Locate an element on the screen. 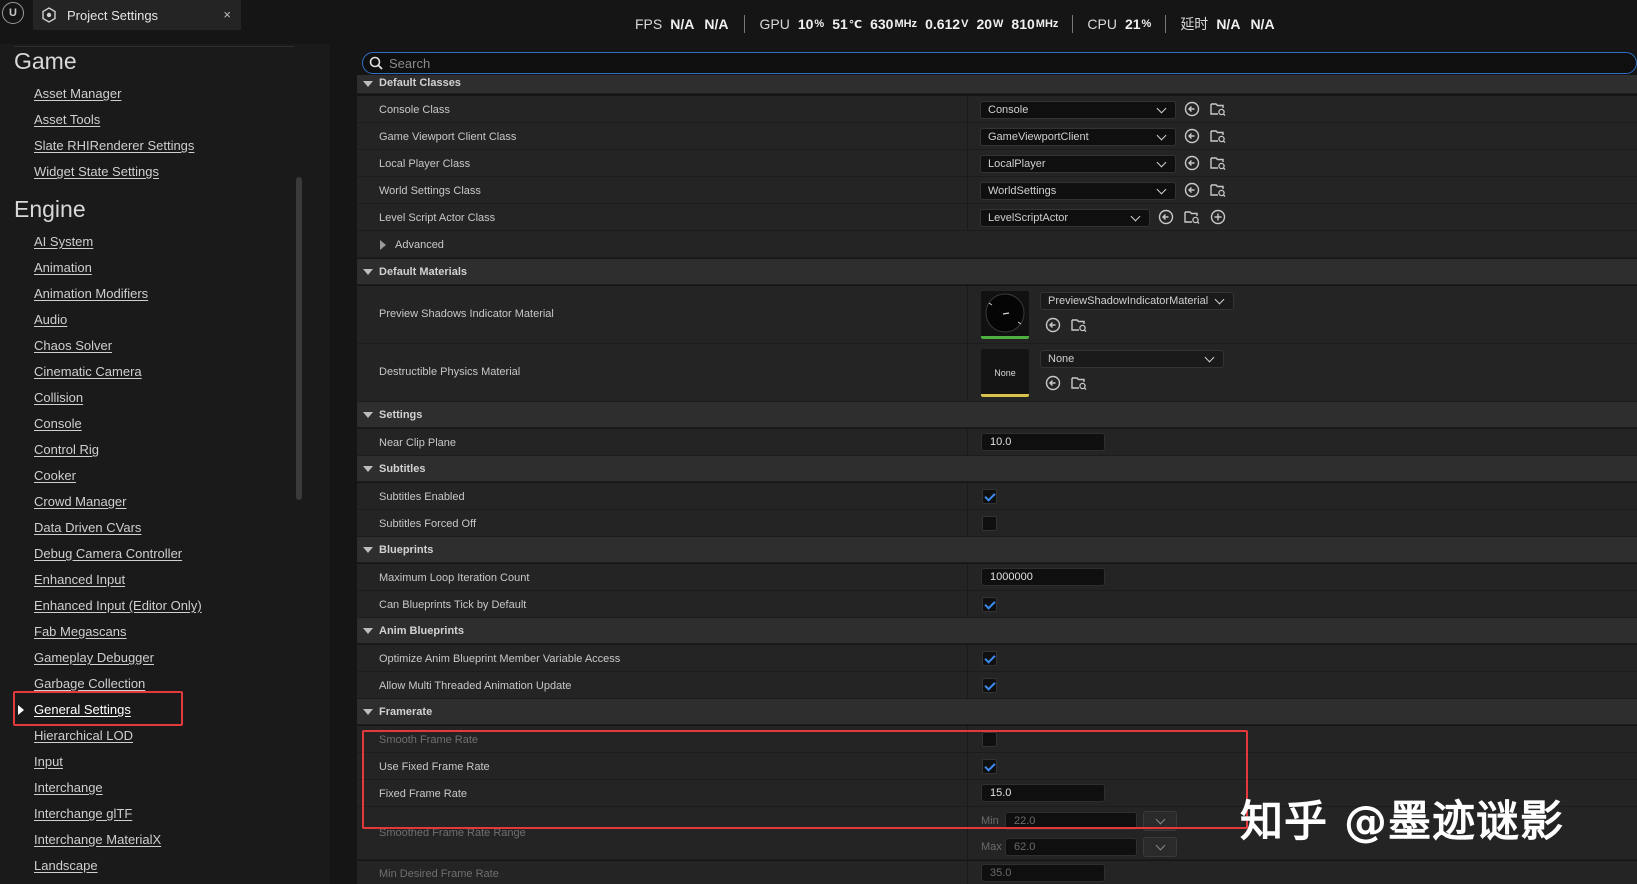 The height and width of the screenshot is (884, 1637). sidebar-item-interchange-materialx: Interchange MaterialX is located at coordinates (97, 839).